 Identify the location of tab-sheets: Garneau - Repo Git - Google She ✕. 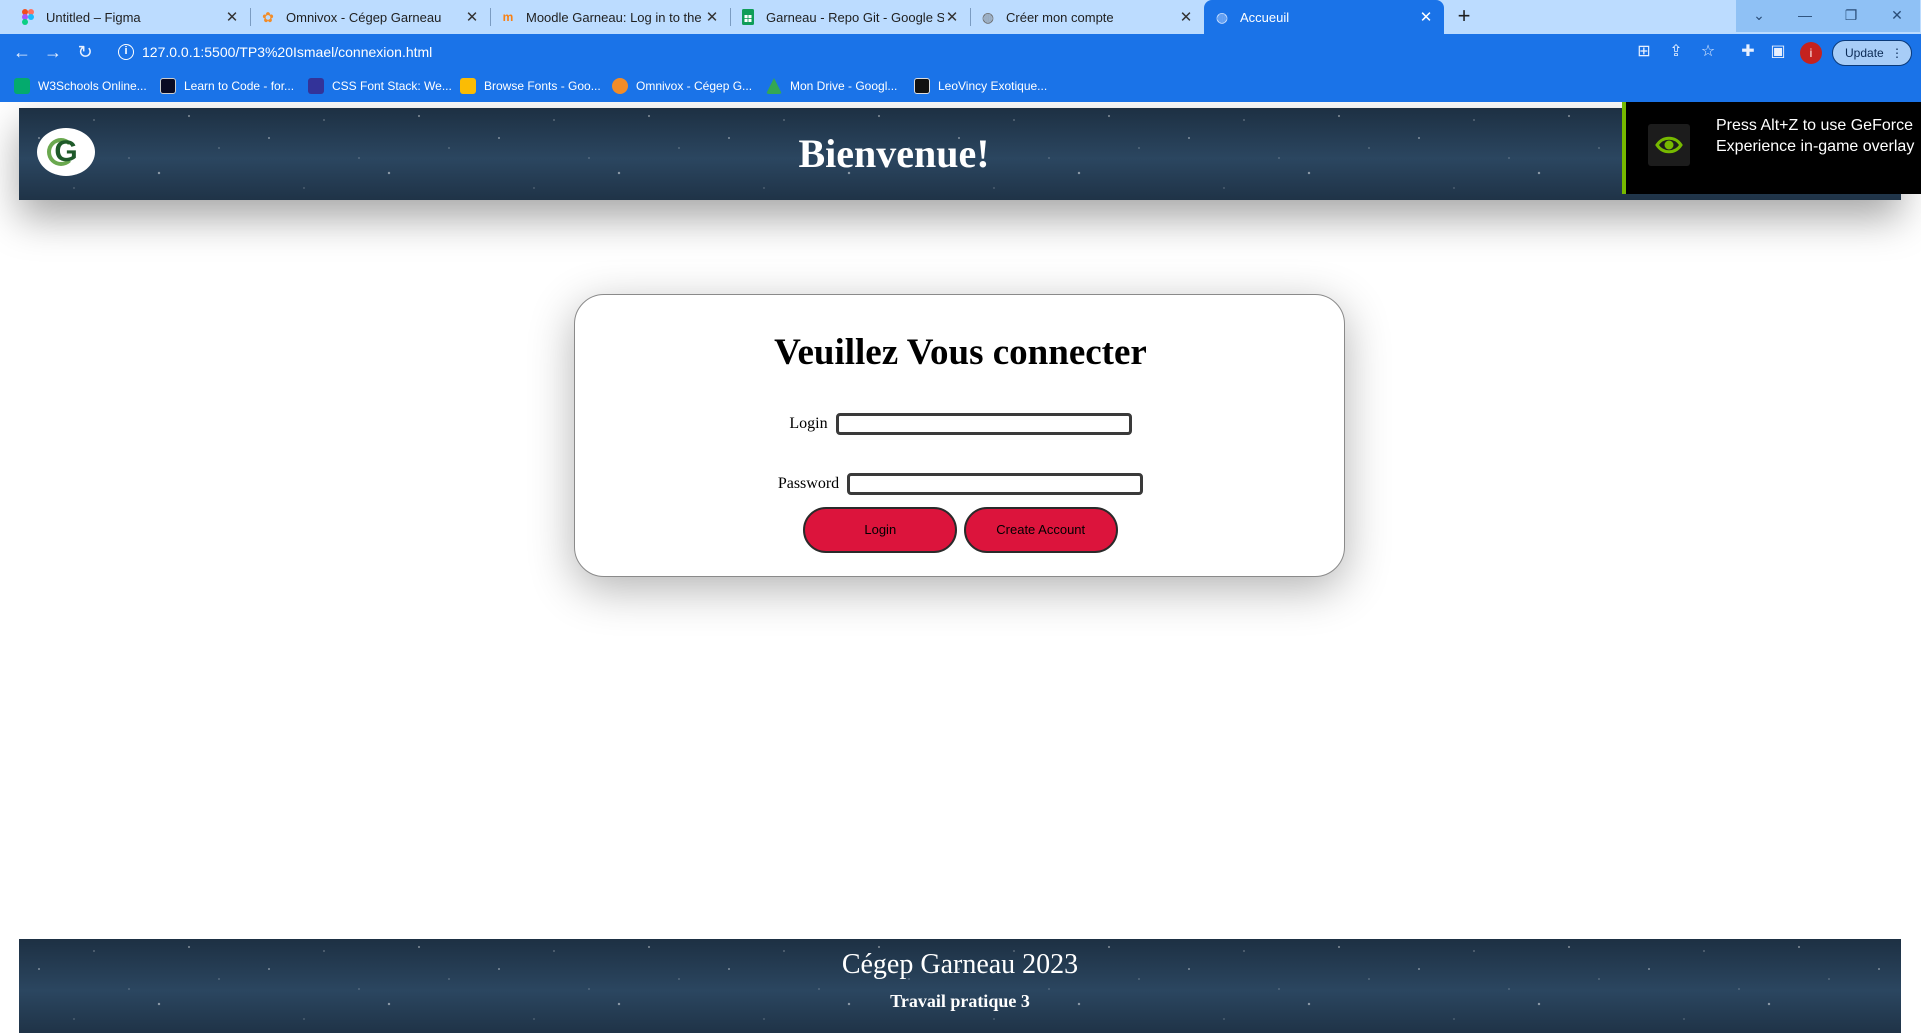
(850, 17).